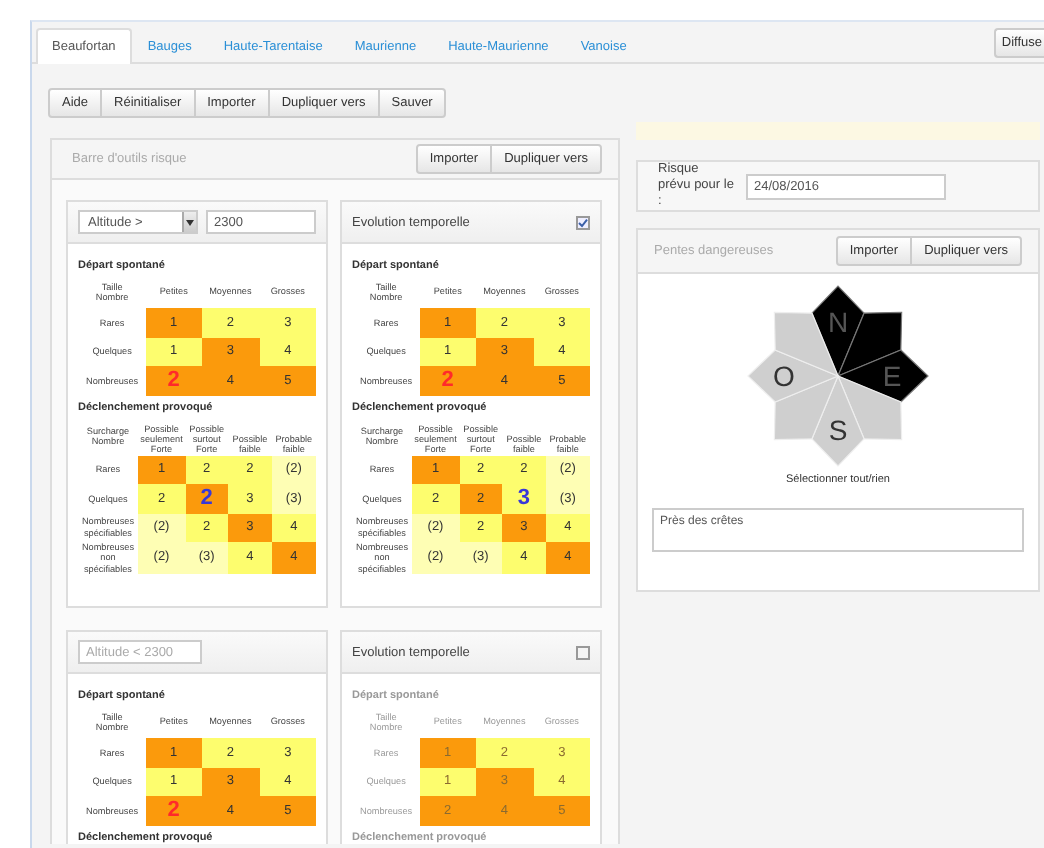 This screenshot has height=848, width=1044. Describe the element at coordinates (583, 222) in the screenshot. I see `checkbox` at that location.